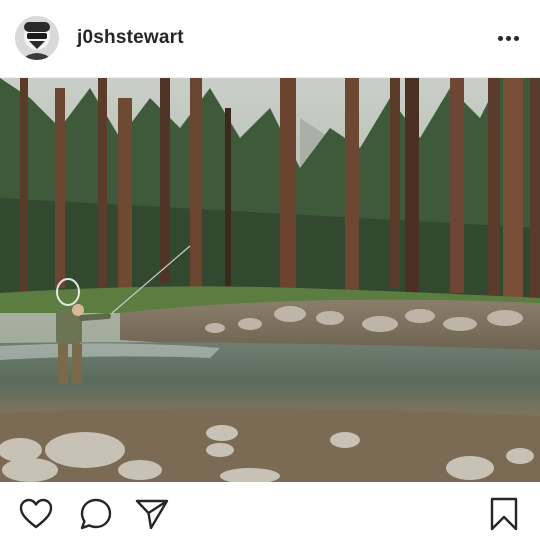 The width and height of the screenshot is (540, 542). I want to click on post-header: j0shstewart, so click(270, 39).